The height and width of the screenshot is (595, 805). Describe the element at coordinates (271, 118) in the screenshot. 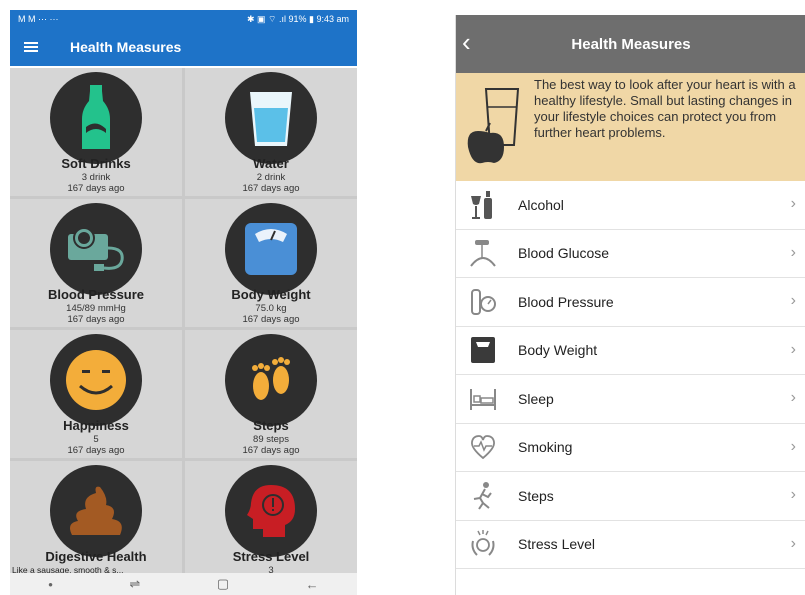

I see `water-glass-icon` at that location.